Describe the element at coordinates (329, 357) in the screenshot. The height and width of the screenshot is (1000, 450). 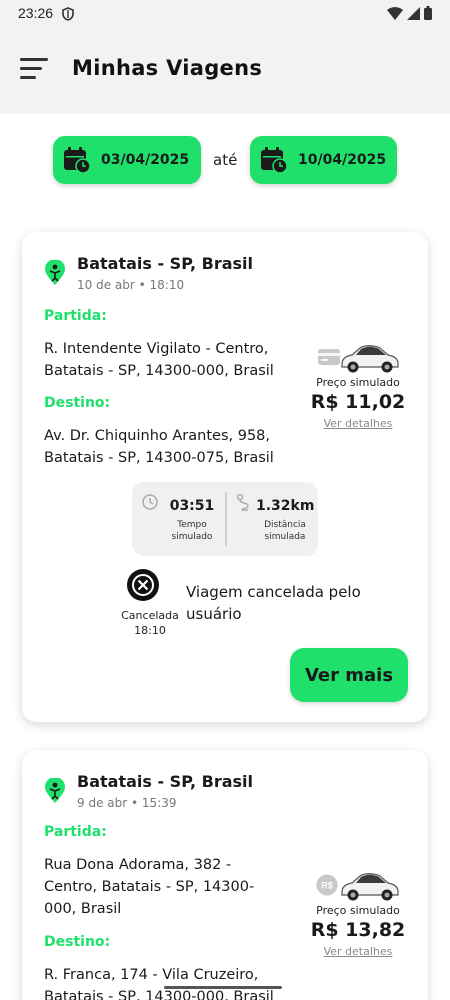
I see `card-icon` at that location.